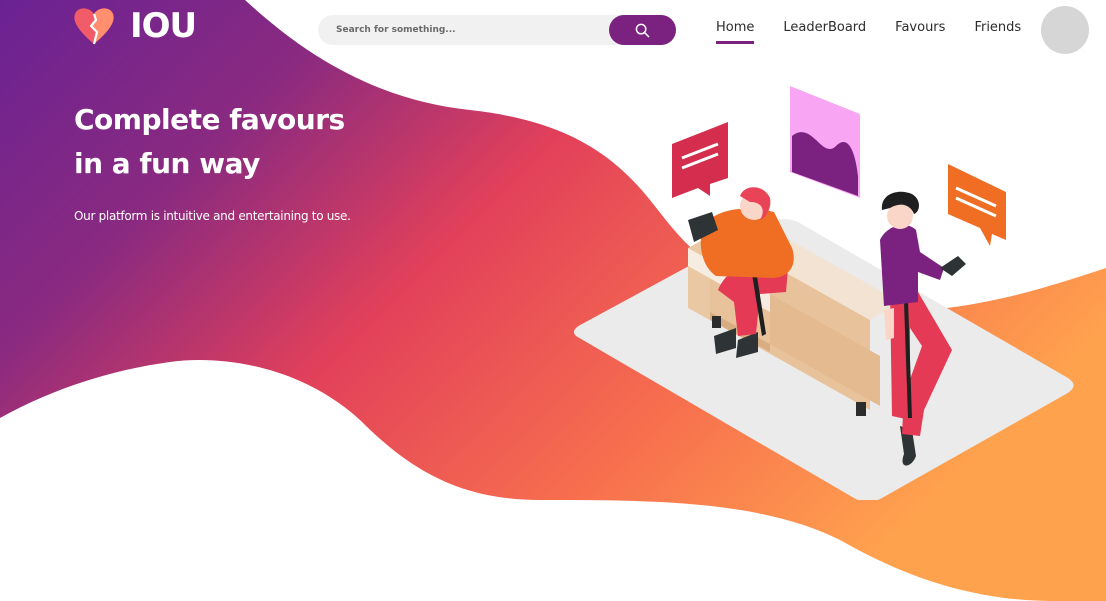  I want to click on main-nav: Home LeaderBoard Favours Friends, so click(883, 32).